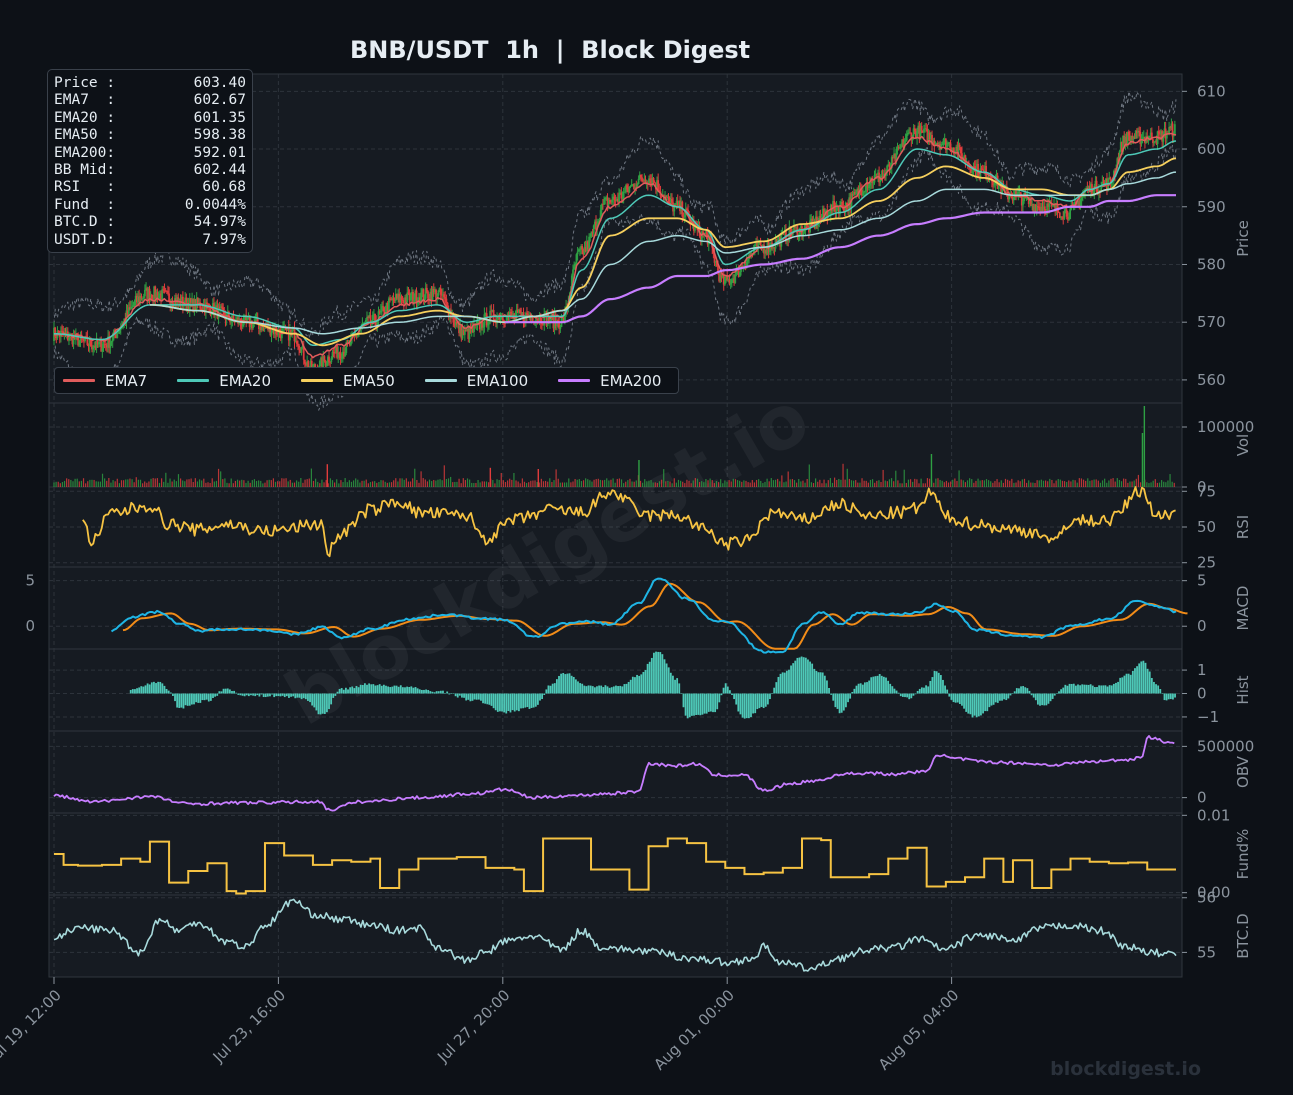 This screenshot has height=1095, width=1293. I want to click on y-axis-label: Hist, so click(1243, 689).